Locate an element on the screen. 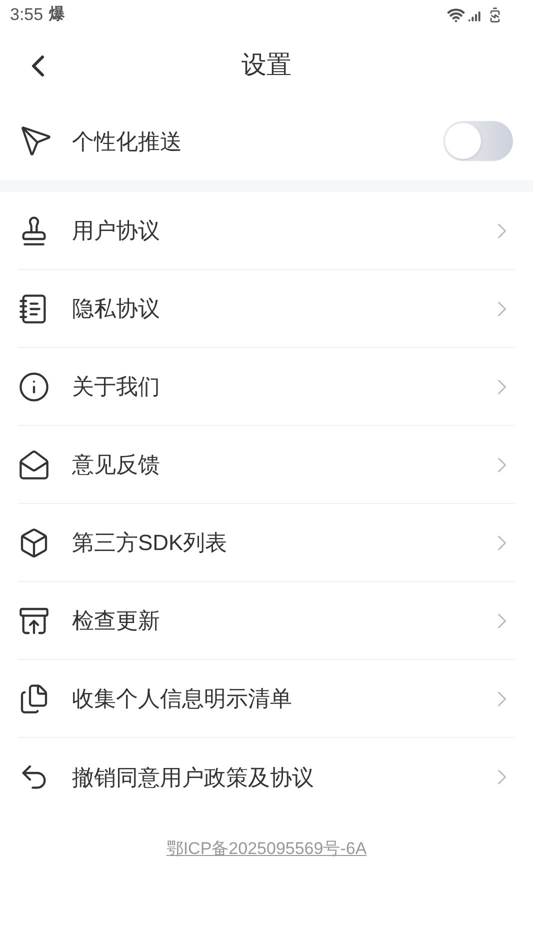 This screenshot has height=948, width=533. paper-plane-icon is located at coordinates (36, 141).